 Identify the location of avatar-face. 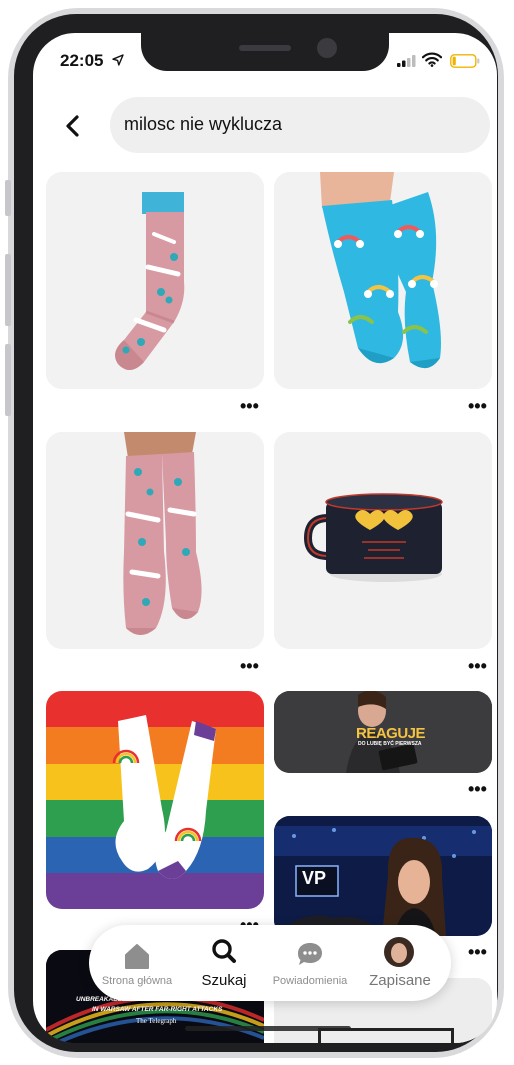
(399, 953).